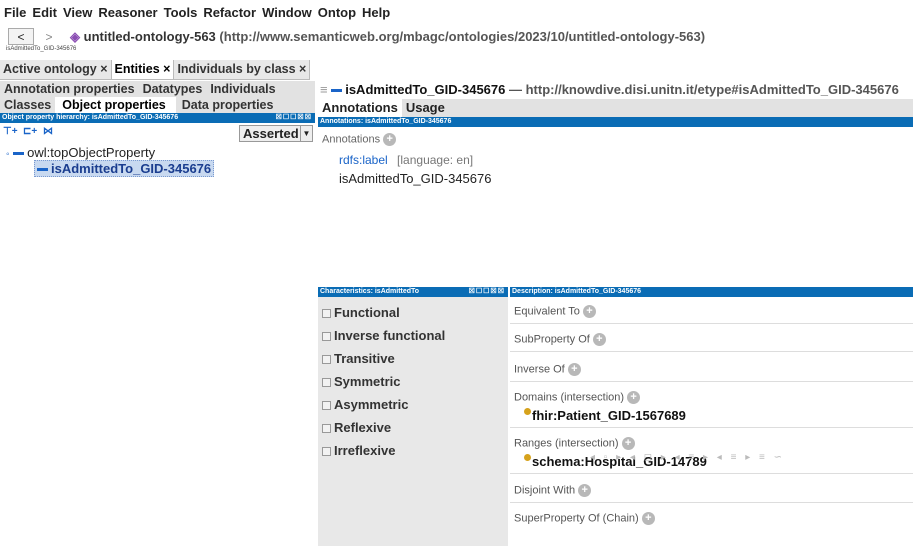 The image size is (913, 546). I want to click on menu-file: File, so click(15, 12).